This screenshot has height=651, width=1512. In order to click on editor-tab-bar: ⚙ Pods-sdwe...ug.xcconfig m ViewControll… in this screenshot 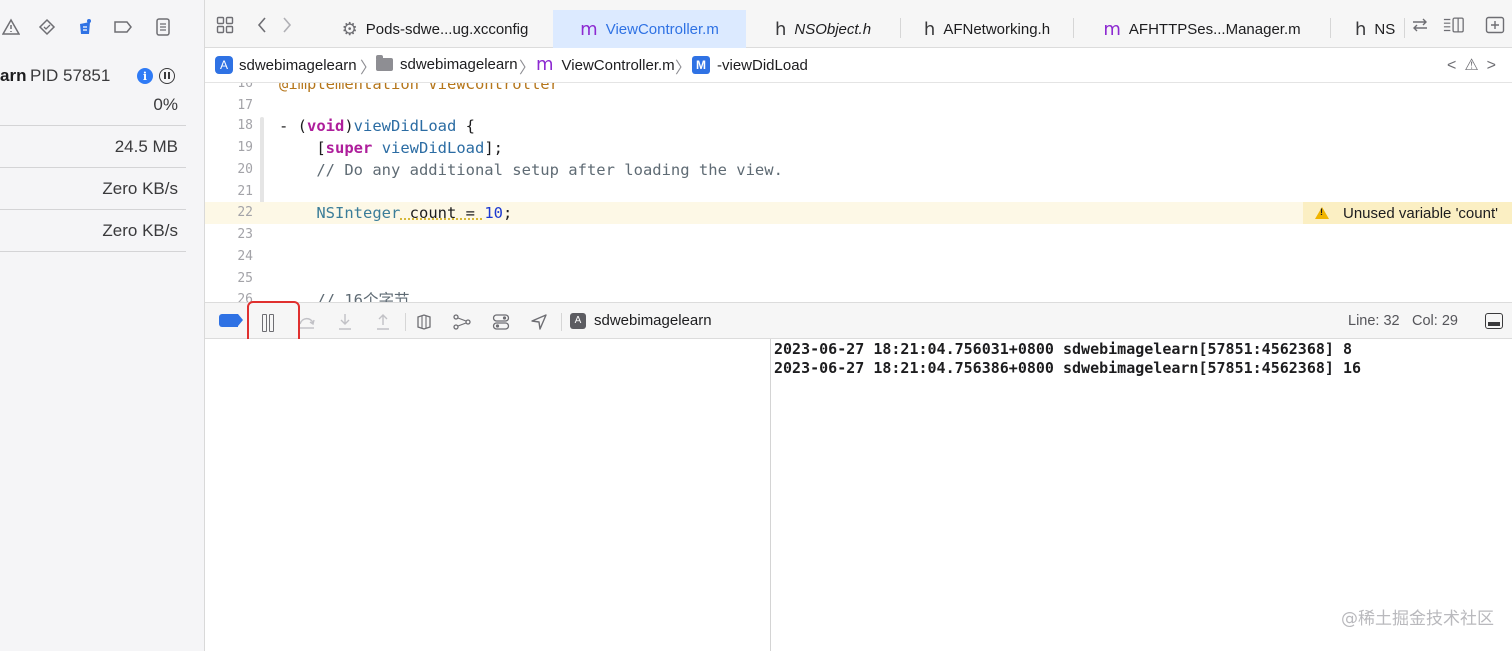, I will do `click(858, 24)`.